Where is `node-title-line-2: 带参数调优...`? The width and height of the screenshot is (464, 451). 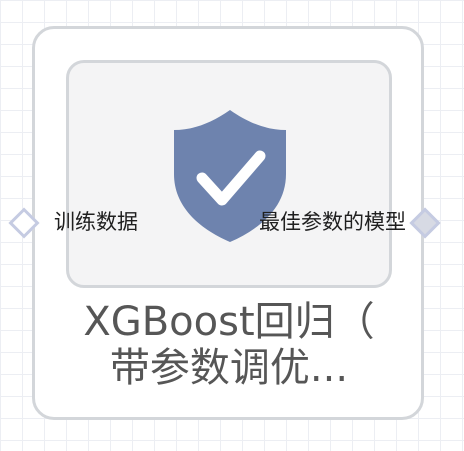
node-title-line-2: 带参数调优... is located at coordinates (229, 368).